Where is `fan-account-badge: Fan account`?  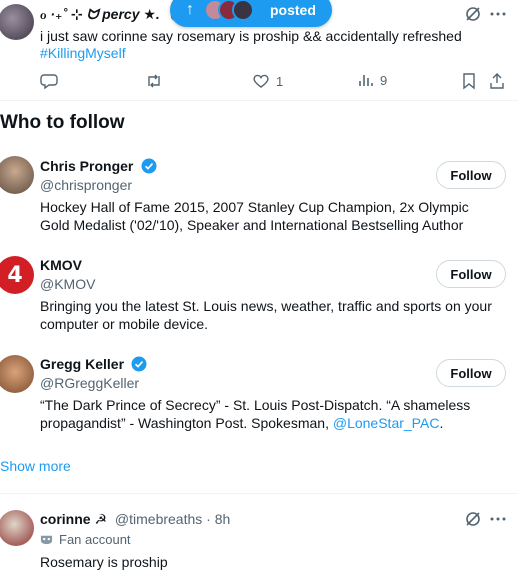
fan-account-badge: Fan account is located at coordinates (85, 539).